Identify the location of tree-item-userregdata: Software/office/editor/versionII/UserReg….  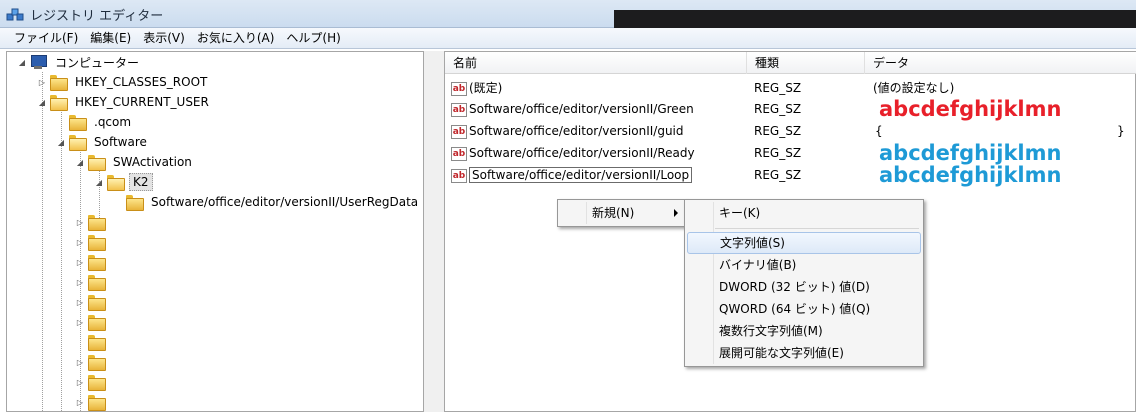
(273, 202).